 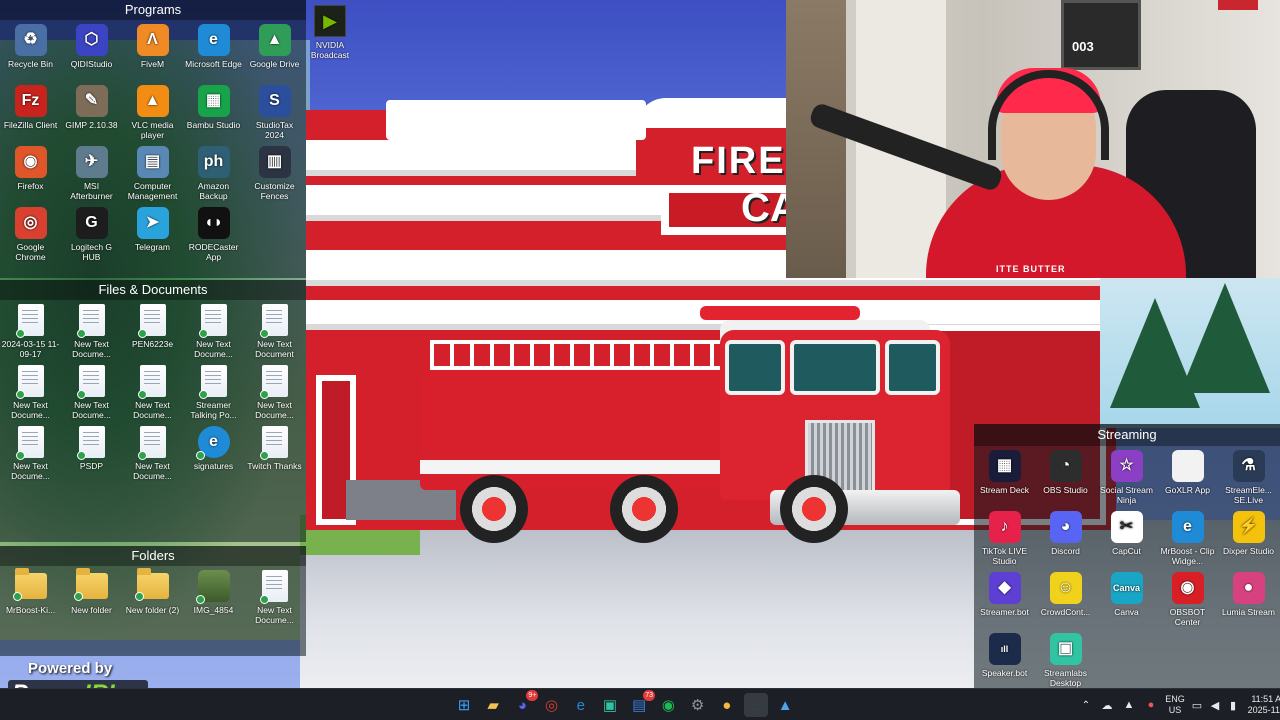 I want to click on notification-badge: 9+, so click(x=532, y=695).